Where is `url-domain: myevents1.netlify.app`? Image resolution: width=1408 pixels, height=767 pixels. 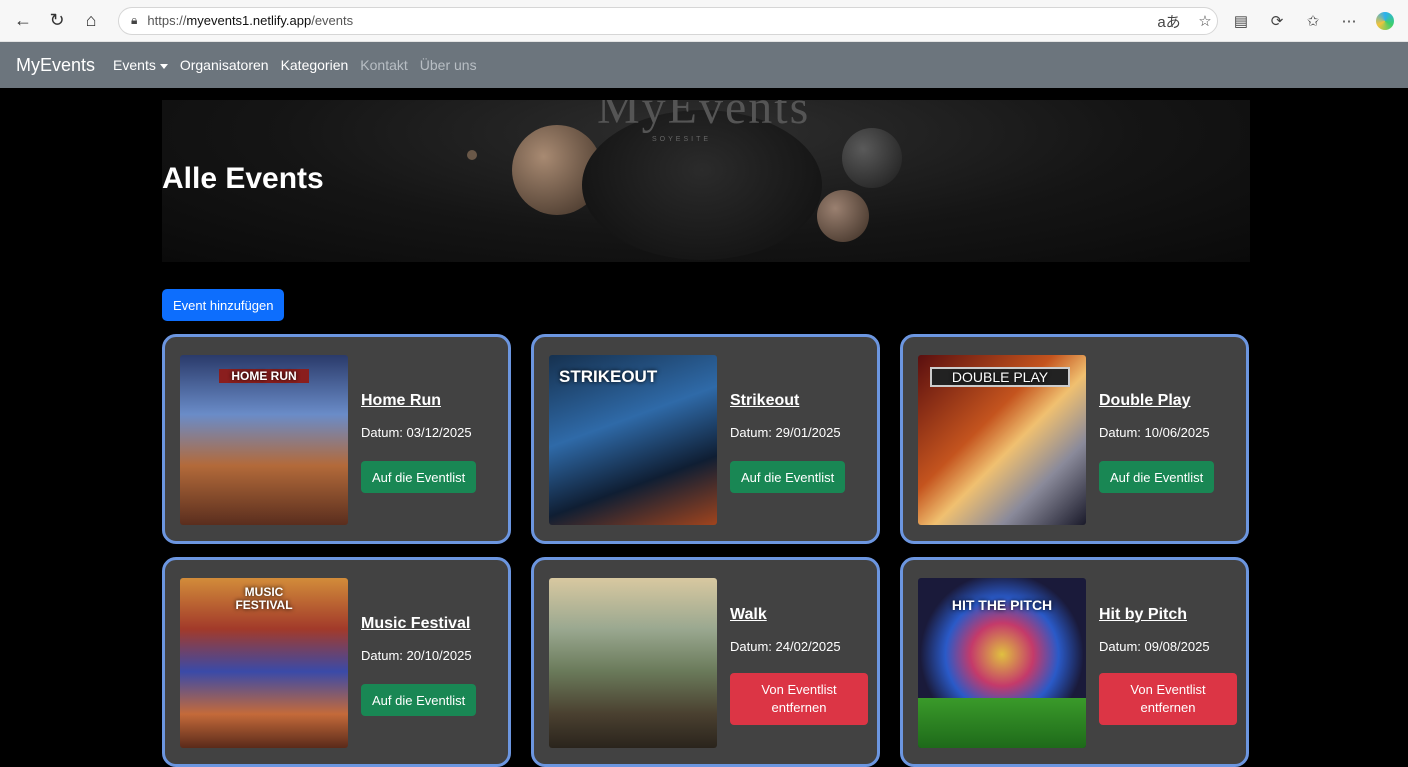
url-domain: myevents1.netlify.app is located at coordinates (249, 20).